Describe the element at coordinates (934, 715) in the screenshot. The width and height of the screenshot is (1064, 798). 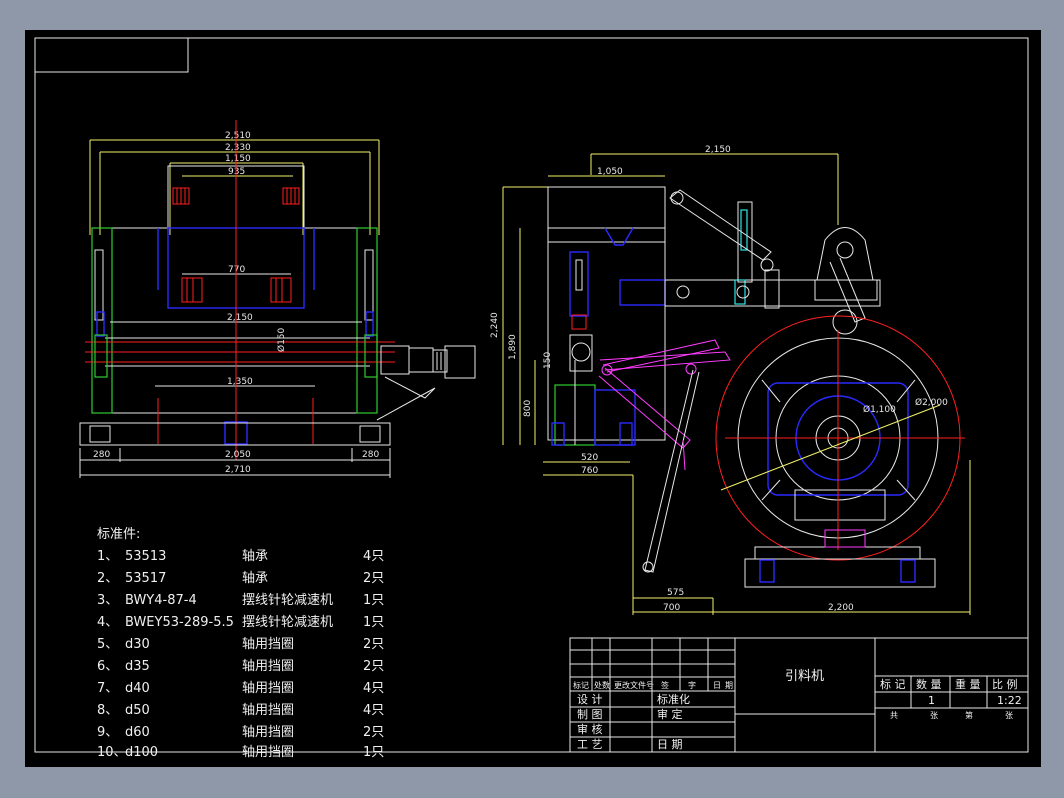
I see `label-sheets: 张` at that location.